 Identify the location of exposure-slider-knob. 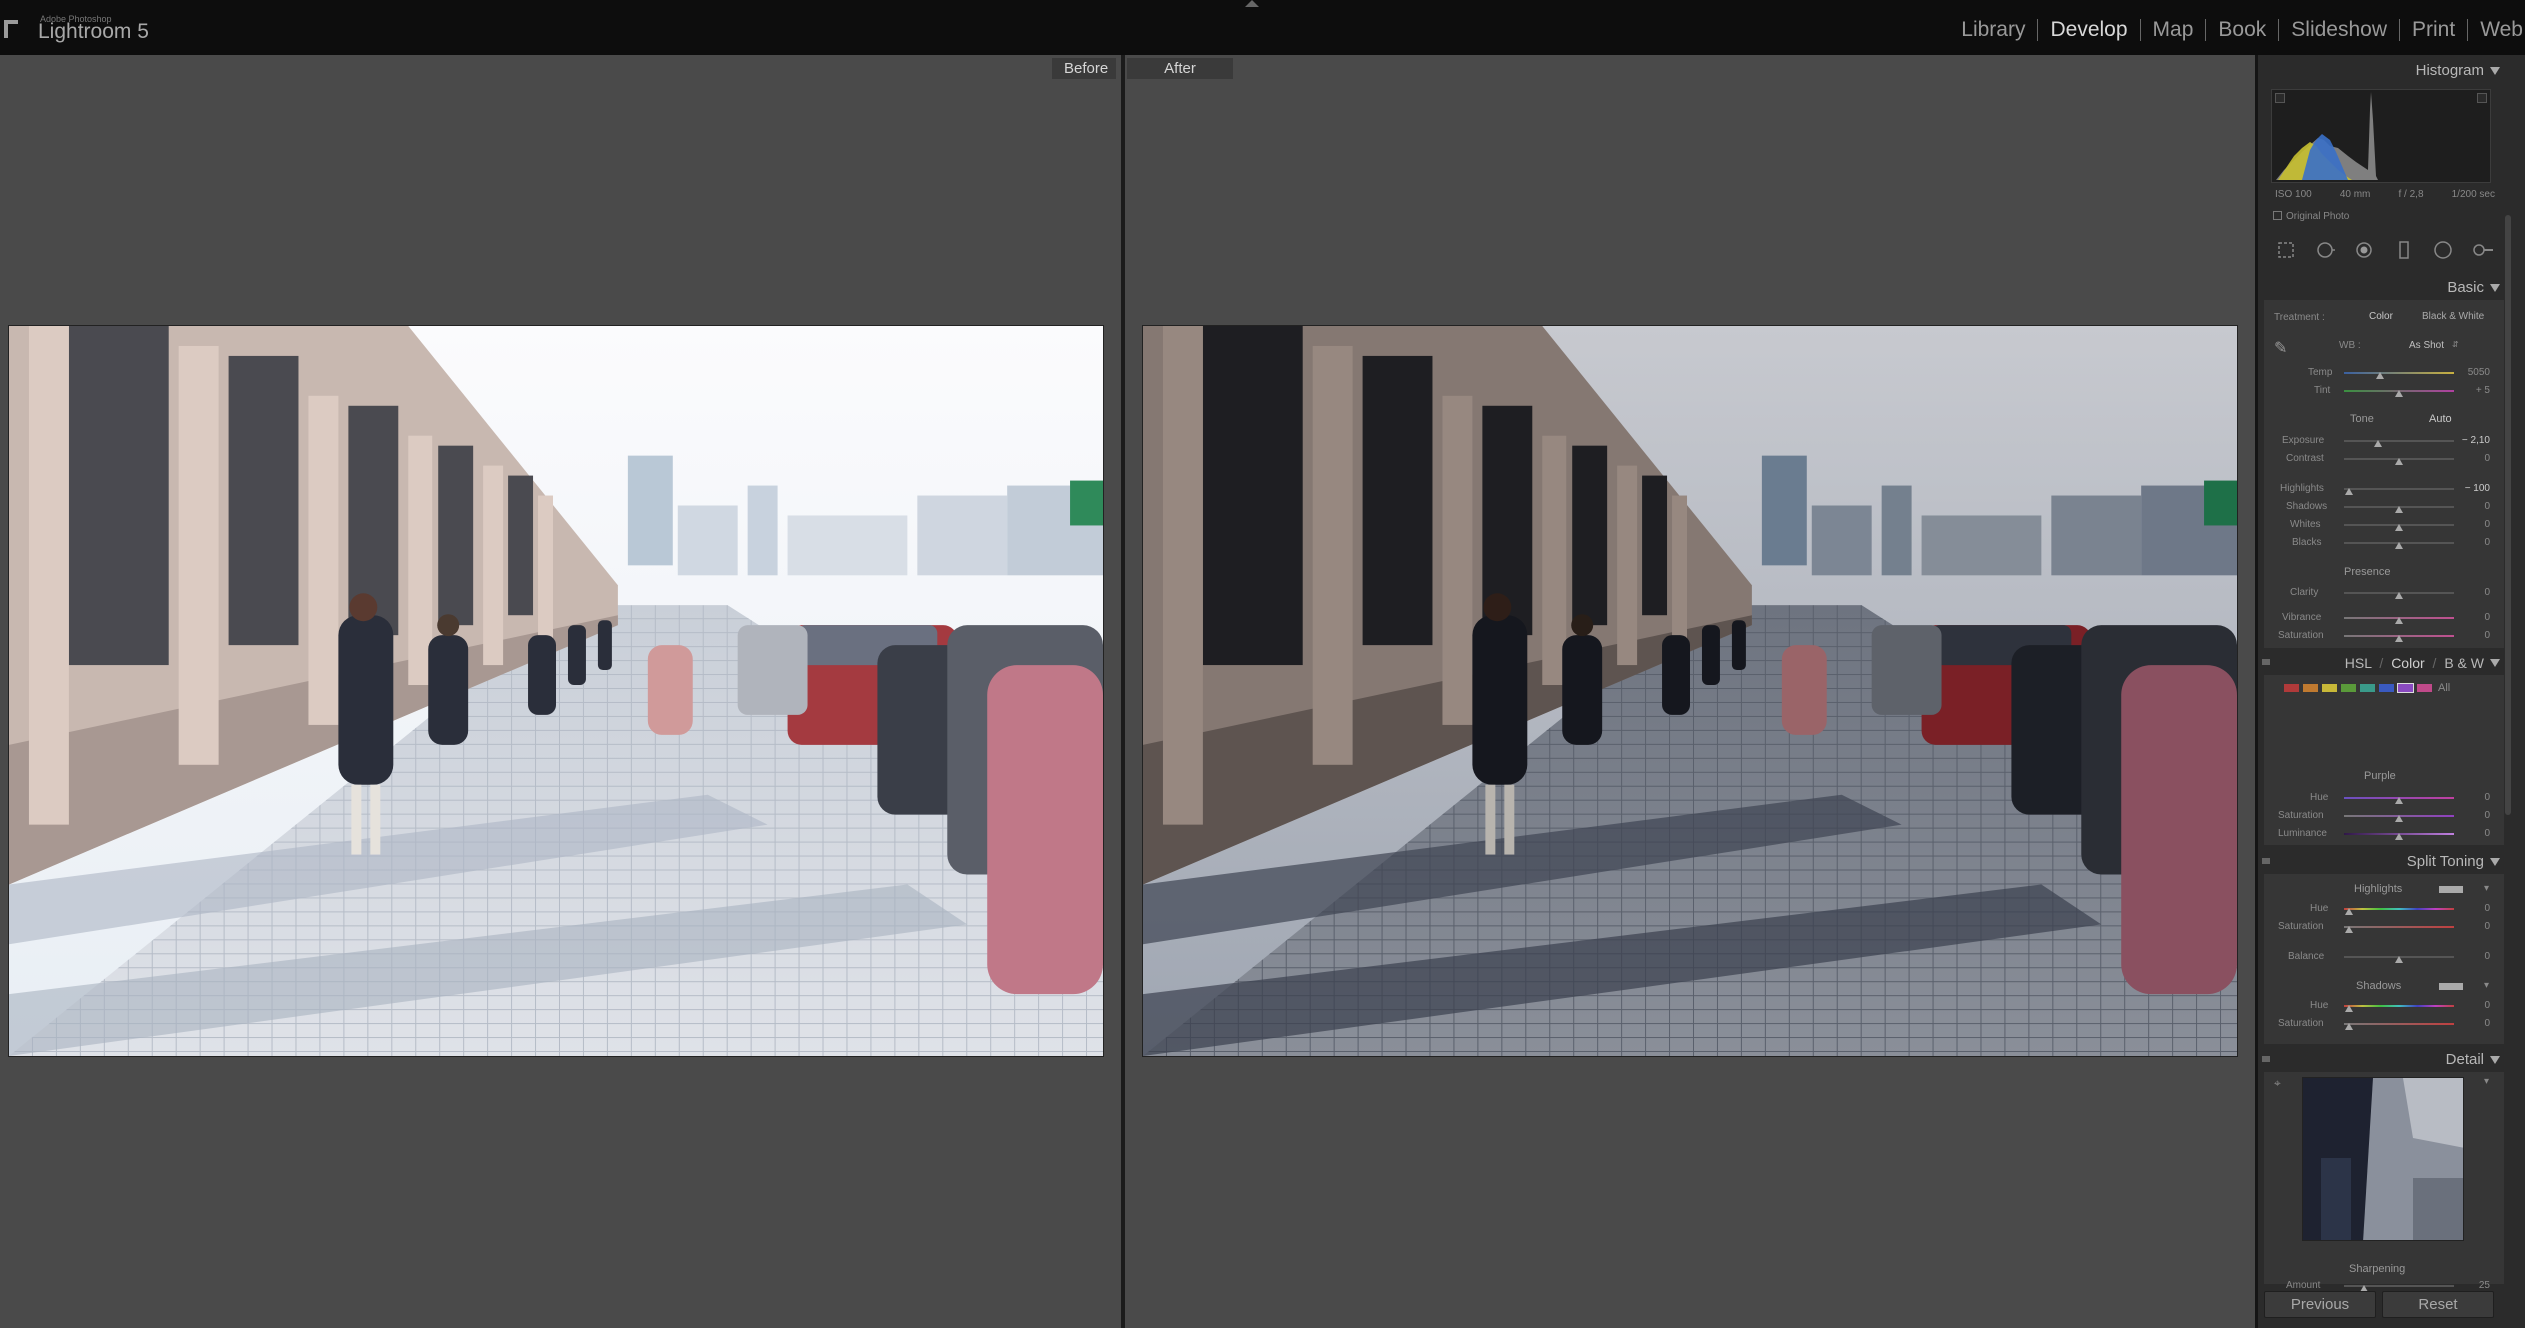
(2378, 443).